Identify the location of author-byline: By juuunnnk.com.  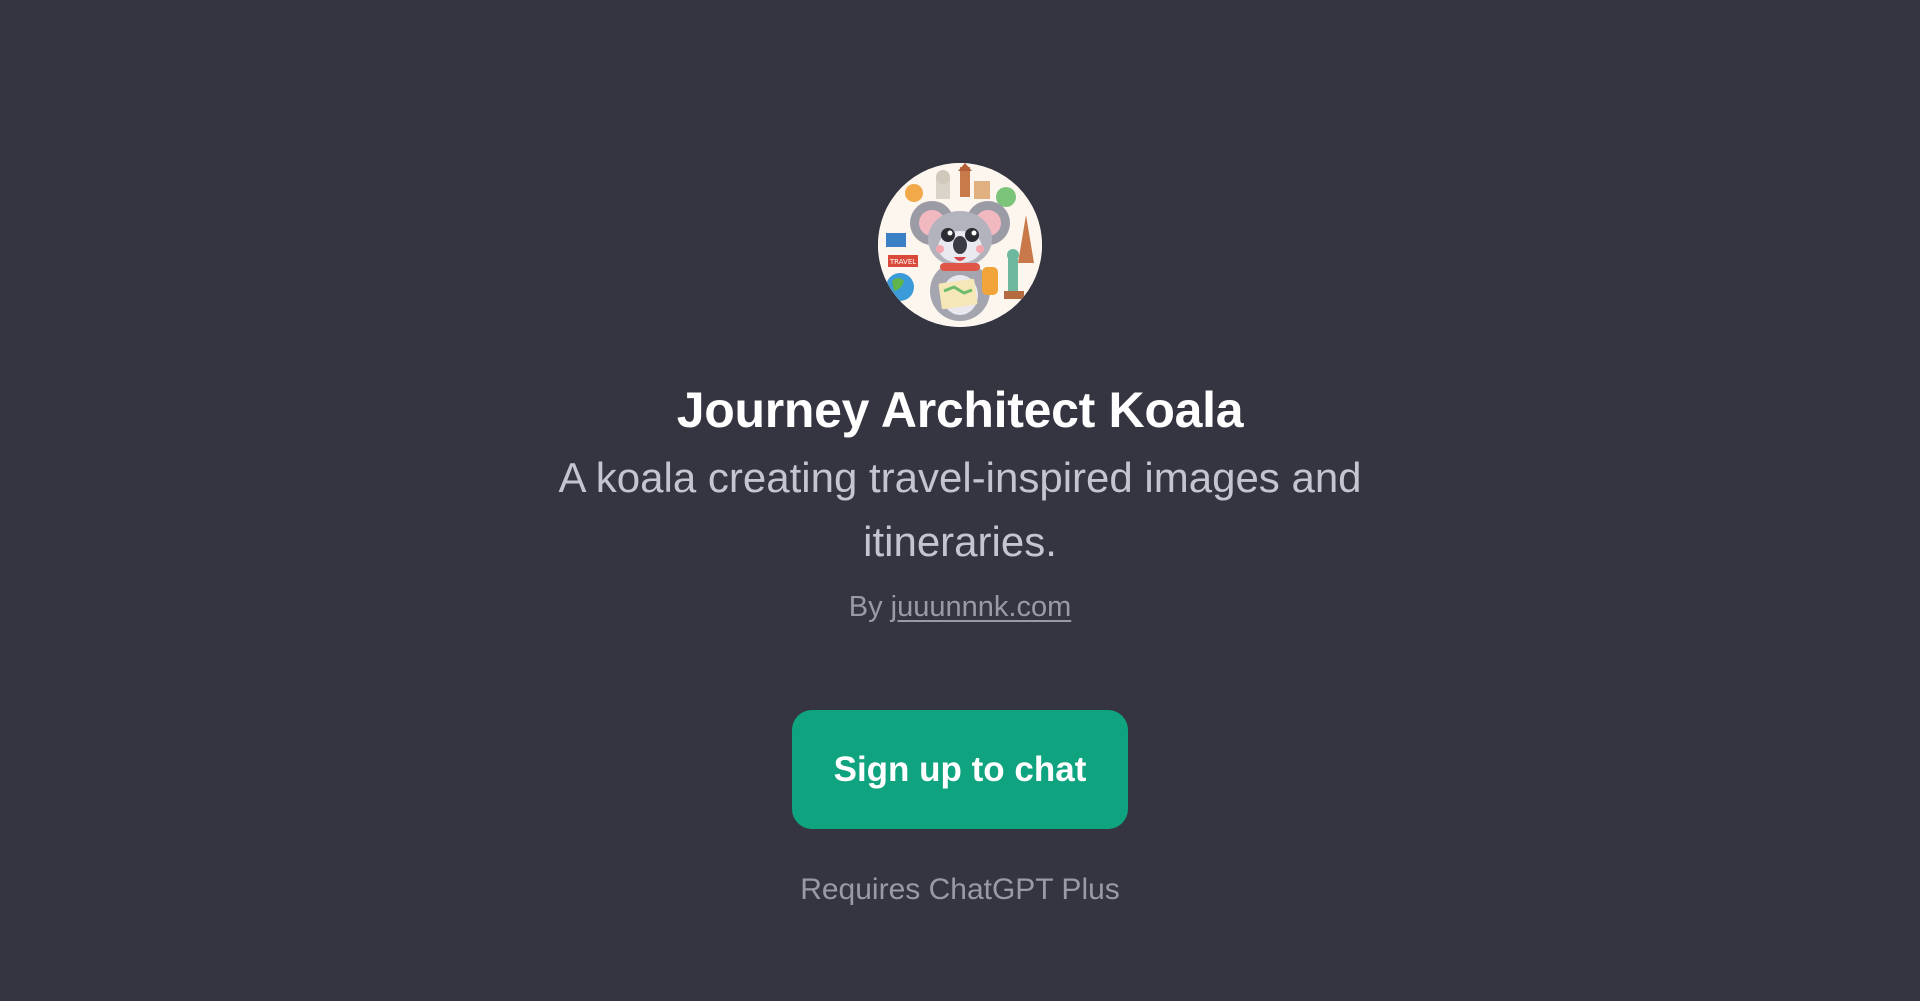
(960, 607).